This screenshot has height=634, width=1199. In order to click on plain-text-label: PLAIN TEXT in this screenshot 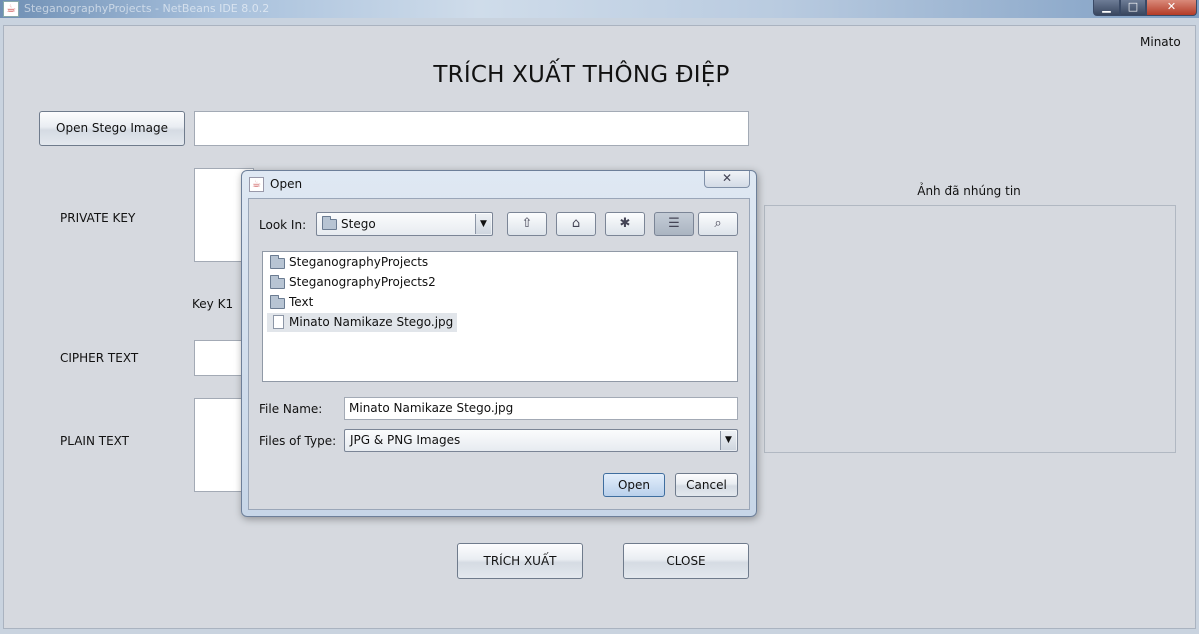, I will do `click(94, 441)`.